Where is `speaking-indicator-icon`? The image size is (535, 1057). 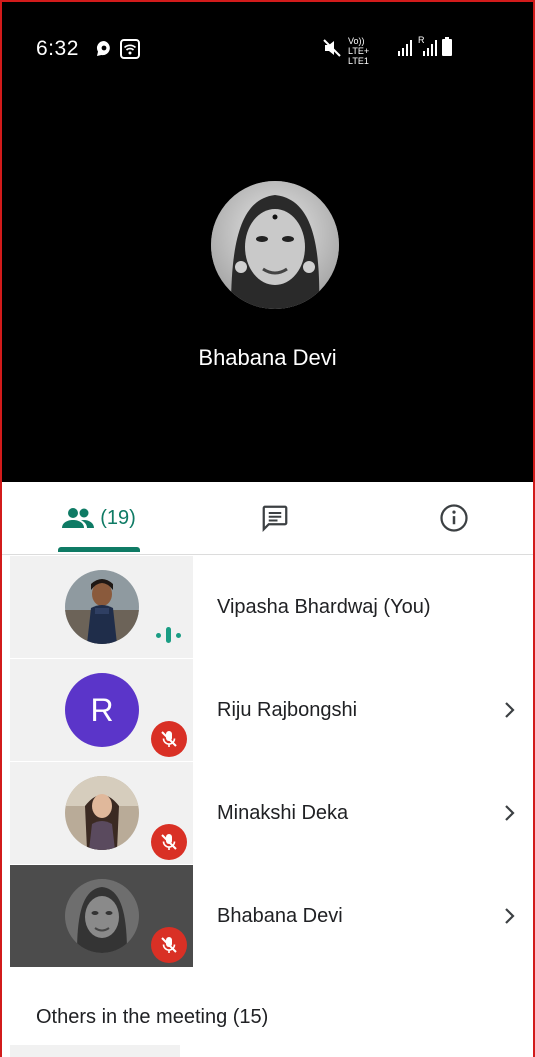
speaking-indicator-icon is located at coordinates (168, 635).